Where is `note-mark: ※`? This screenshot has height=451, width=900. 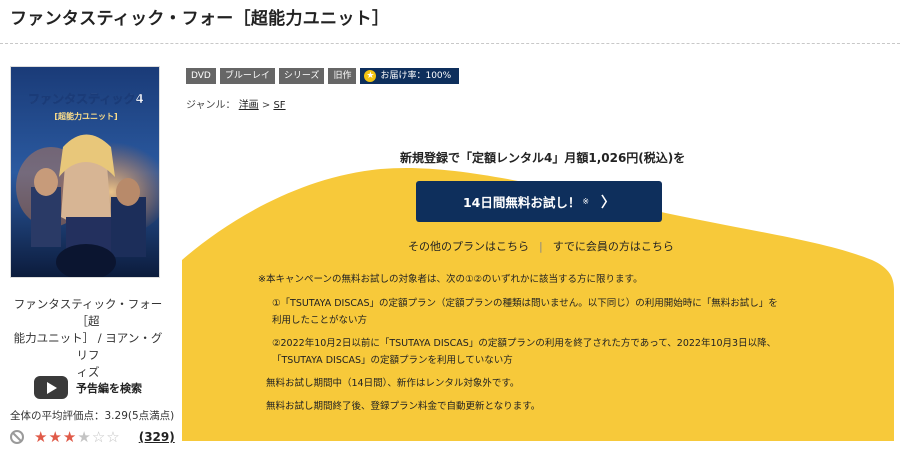 note-mark: ※ is located at coordinates (586, 201).